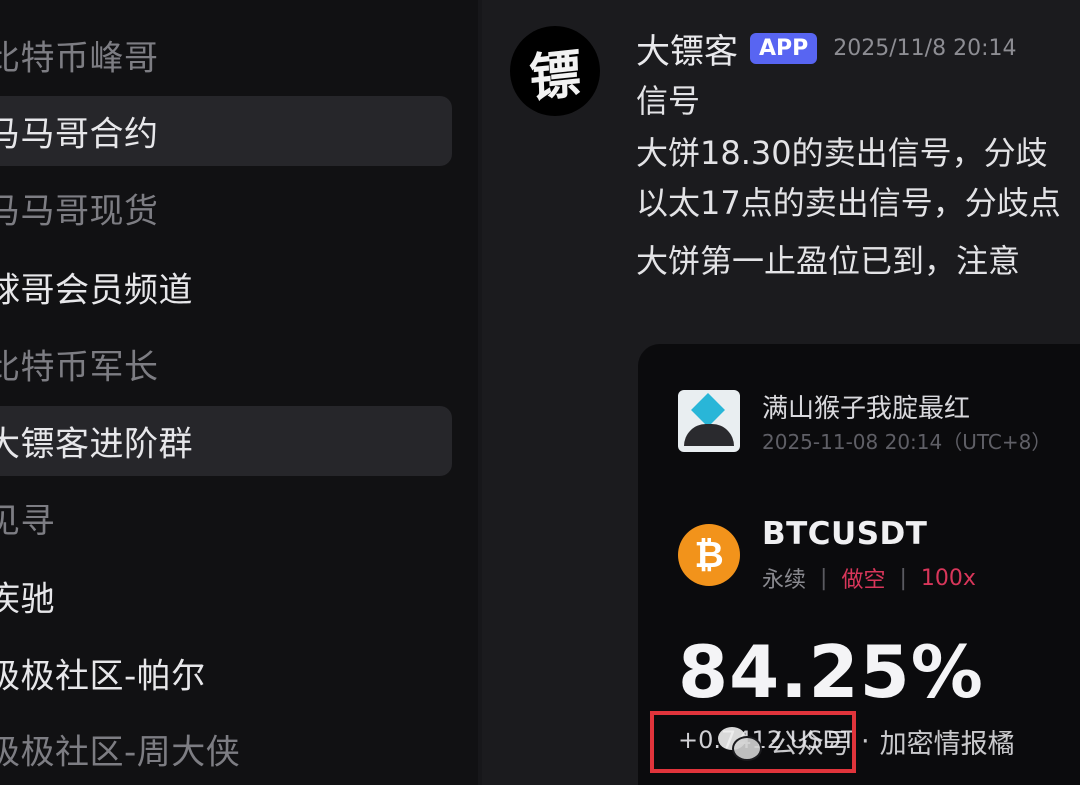 The image size is (1080, 785). I want to click on pnl-percent: 84.25%, so click(831, 672).